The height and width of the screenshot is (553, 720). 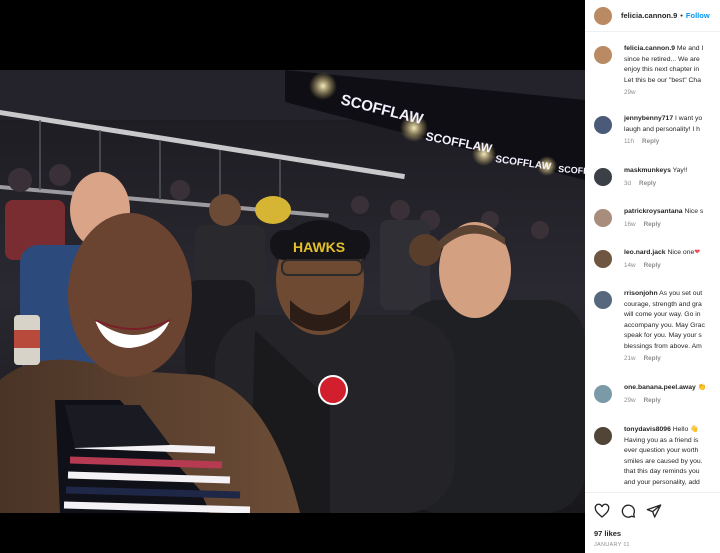 I want to click on comment-text-line: Let this be our "best" Cha, so click(x=662, y=80).